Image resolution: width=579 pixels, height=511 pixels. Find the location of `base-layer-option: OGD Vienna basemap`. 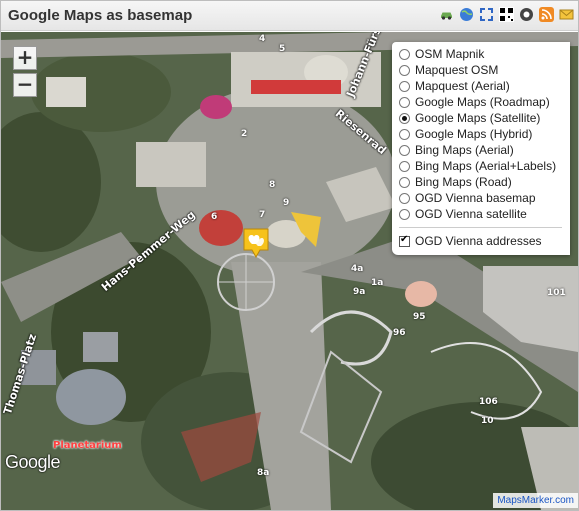

base-layer-option: OGD Vienna basemap is located at coordinates (484, 198).